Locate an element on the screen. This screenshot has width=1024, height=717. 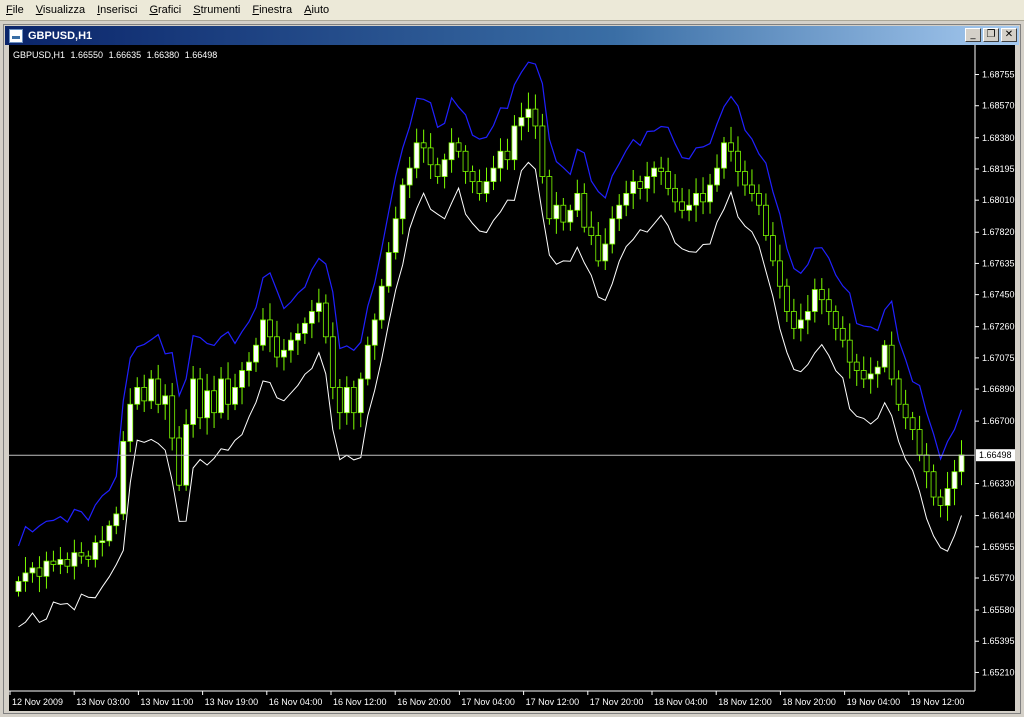
current-price-label: 1.66498 is located at coordinates (995, 455).